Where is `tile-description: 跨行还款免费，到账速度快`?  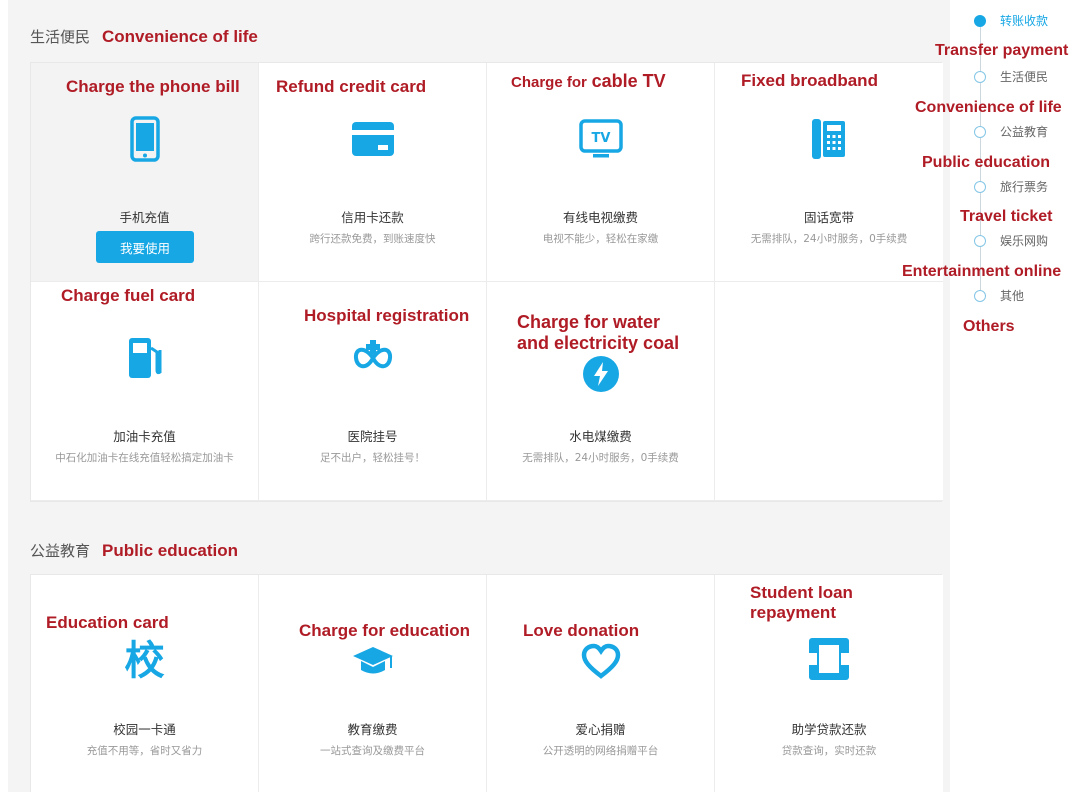 tile-description: 跨行还款免费，到账速度快 is located at coordinates (372, 239).